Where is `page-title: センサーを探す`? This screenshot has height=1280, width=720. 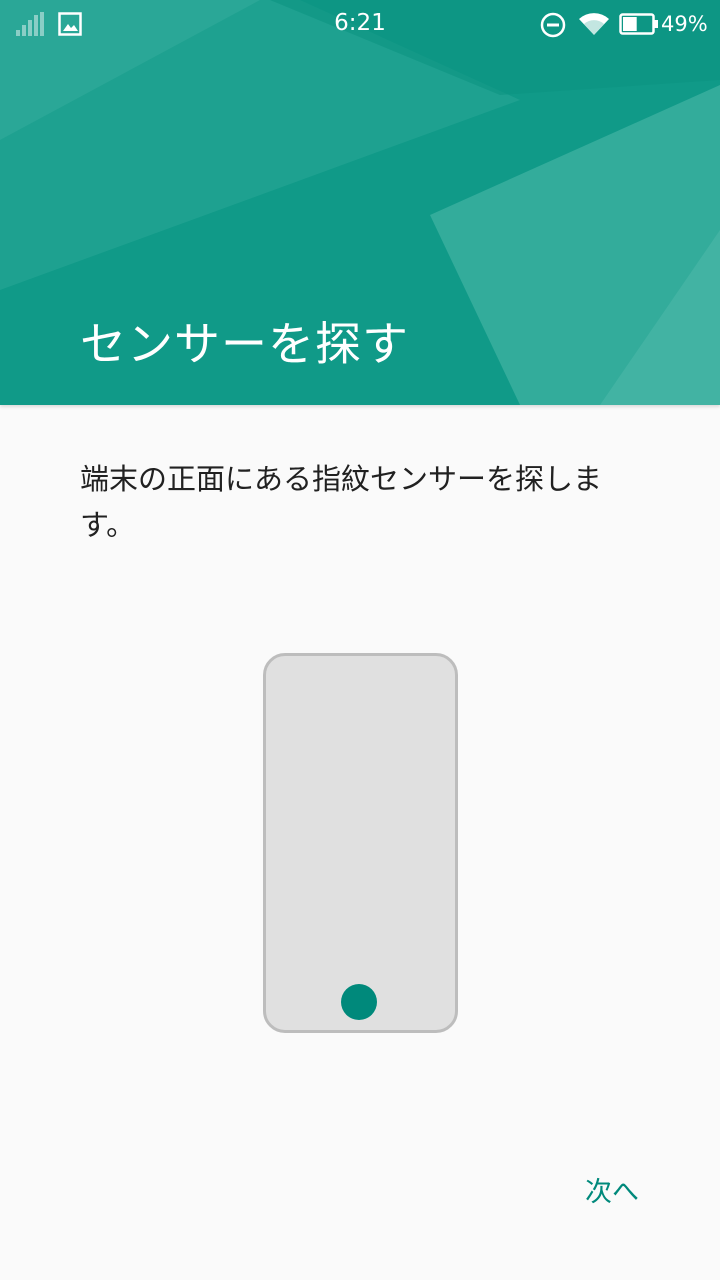 page-title: センサーを探す is located at coordinates (244, 344).